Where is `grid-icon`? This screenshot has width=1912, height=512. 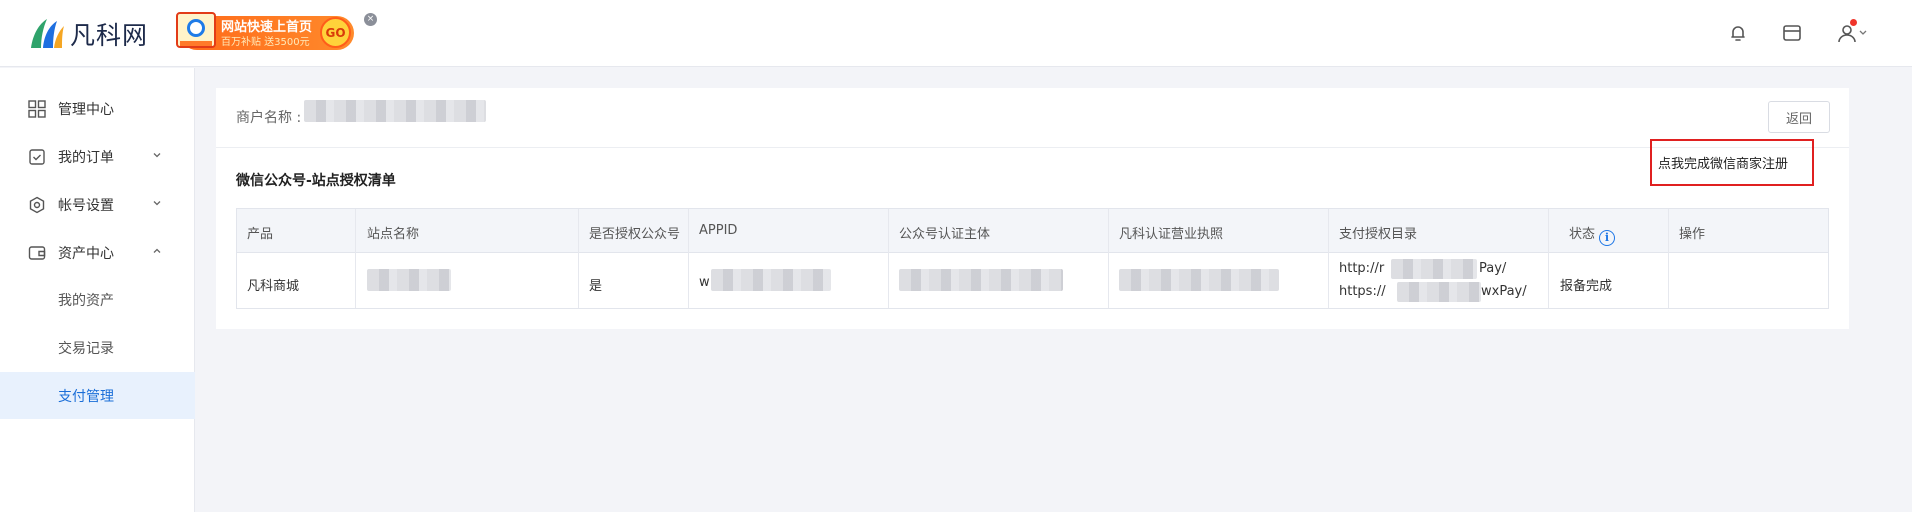
grid-icon is located at coordinates (37, 109).